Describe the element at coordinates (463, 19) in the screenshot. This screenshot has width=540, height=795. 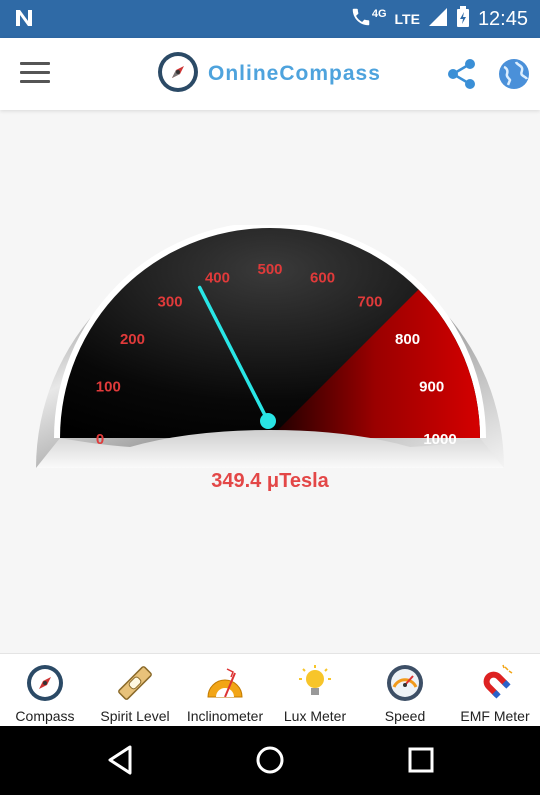
I see `battery-charging-icon` at that location.